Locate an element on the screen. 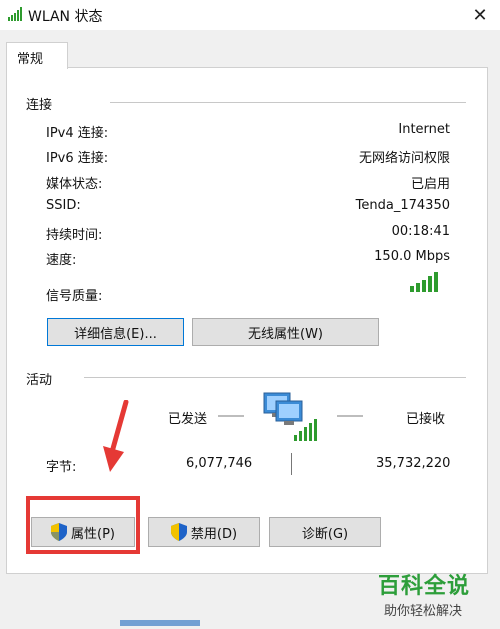  media-state-value: 已启用 is located at coordinates (430, 184).